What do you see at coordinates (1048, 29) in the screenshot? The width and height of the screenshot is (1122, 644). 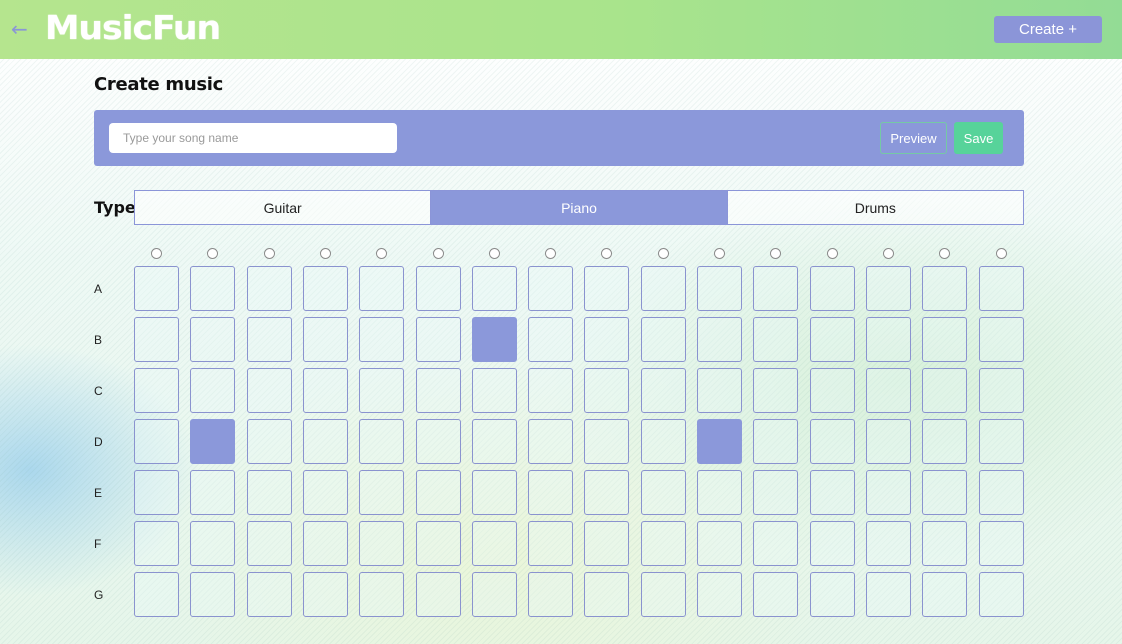 I see `create-button: Create +` at bounding box center [1048, 29].